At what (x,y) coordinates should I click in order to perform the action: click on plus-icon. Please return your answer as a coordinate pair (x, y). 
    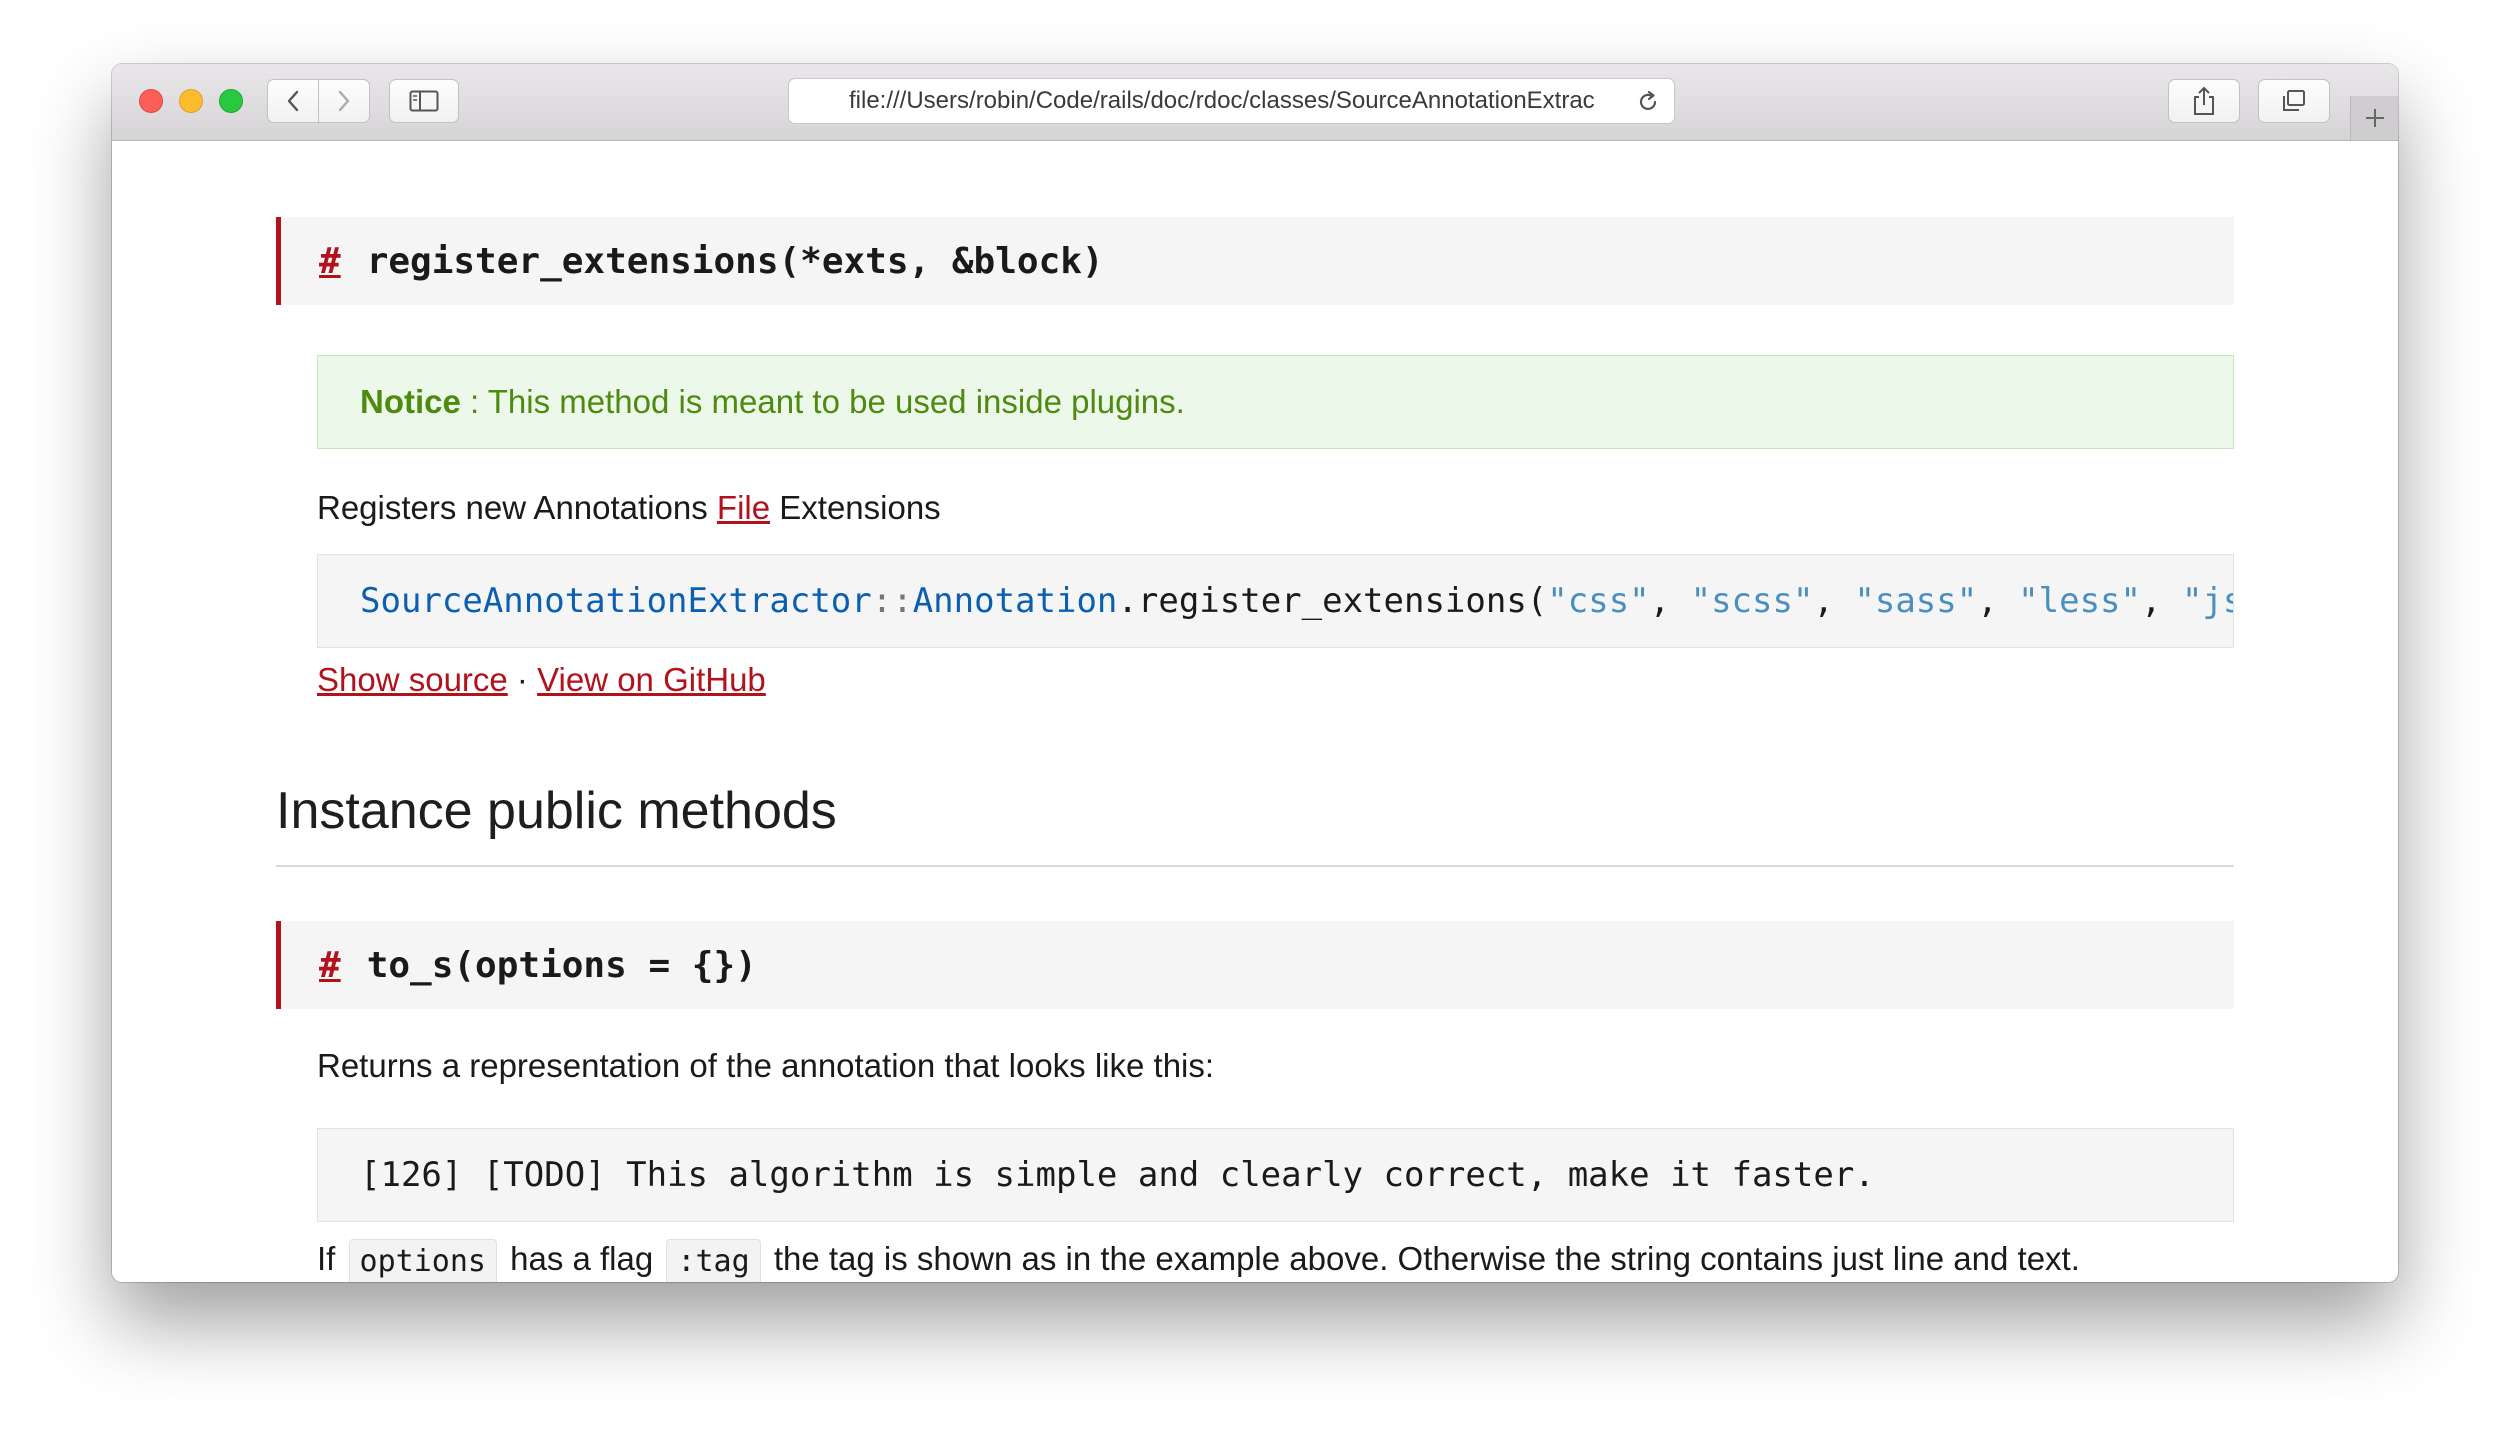
    Looking at the image, I should click on (2375, 118).